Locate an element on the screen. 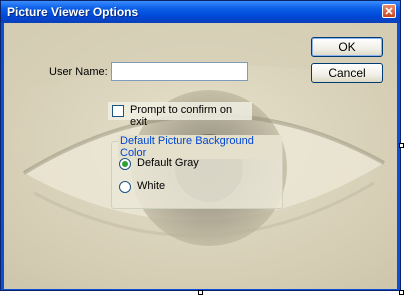 This screenshot has height=297, width=405. window-title: Picture Viewer Options is located at coordinates (73, 12).